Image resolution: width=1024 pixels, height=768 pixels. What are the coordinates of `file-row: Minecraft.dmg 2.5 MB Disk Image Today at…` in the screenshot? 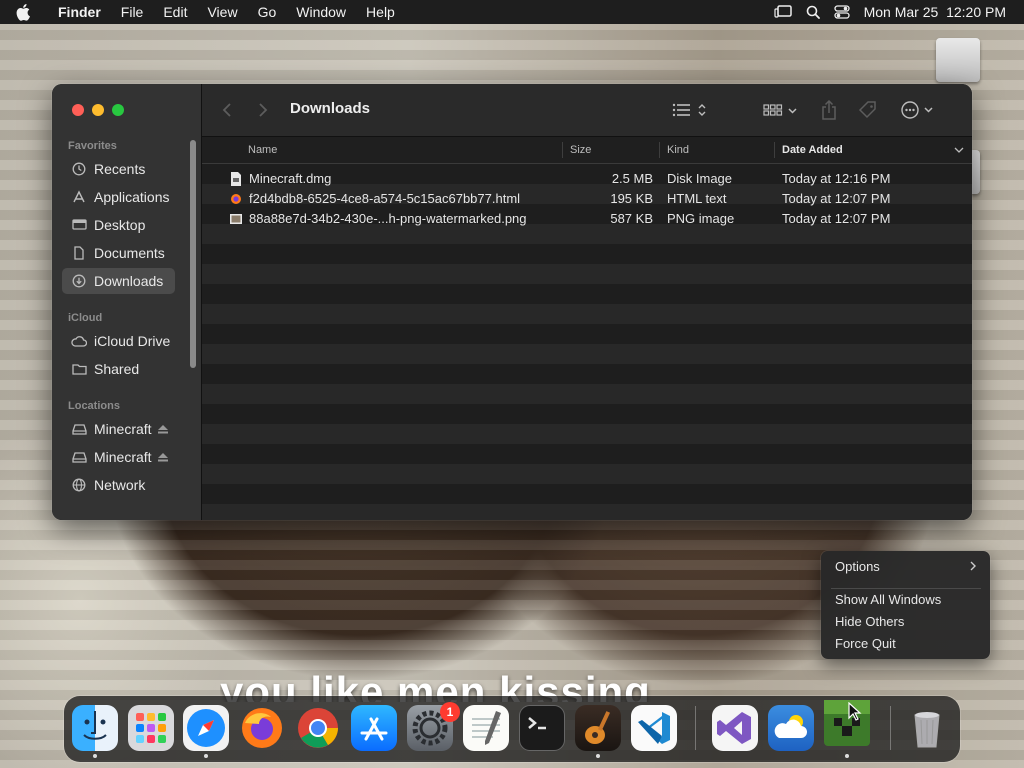 It's located at (587, 179).